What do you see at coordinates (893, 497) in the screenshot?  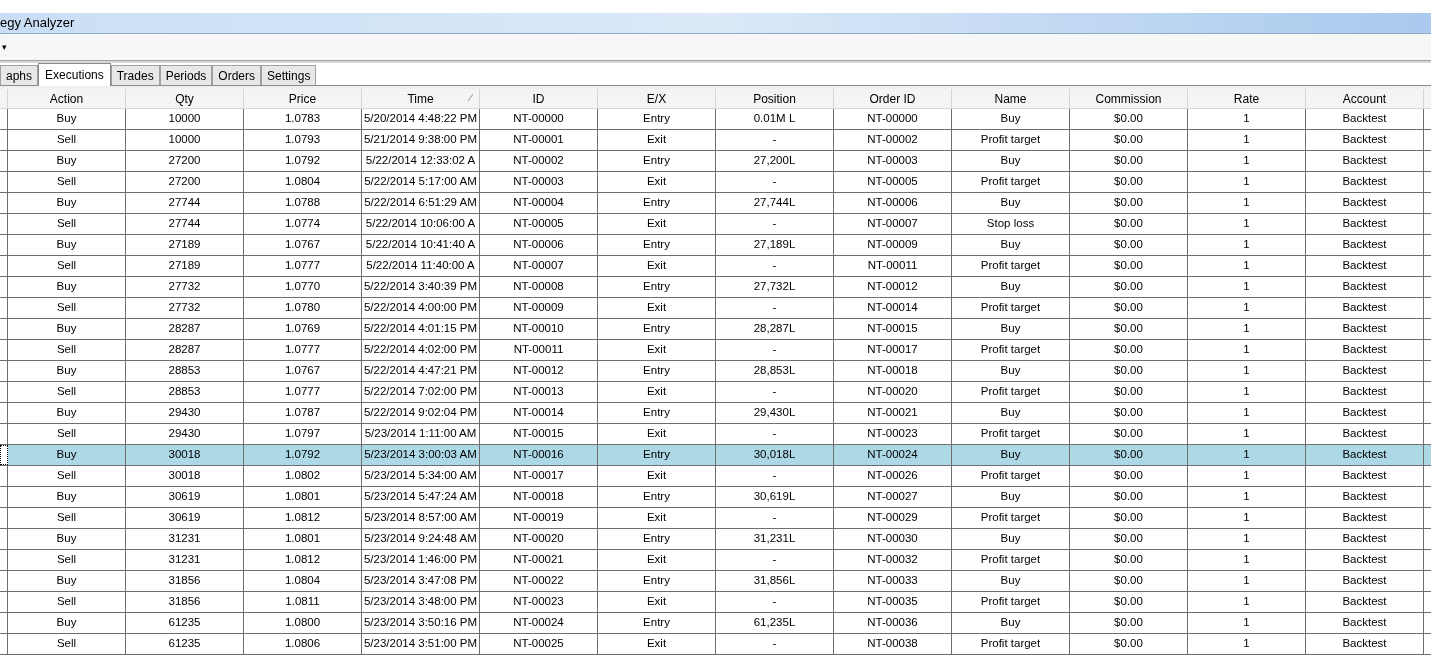 I see `table-cell: NT-00027` at bounding box center [893, 497].